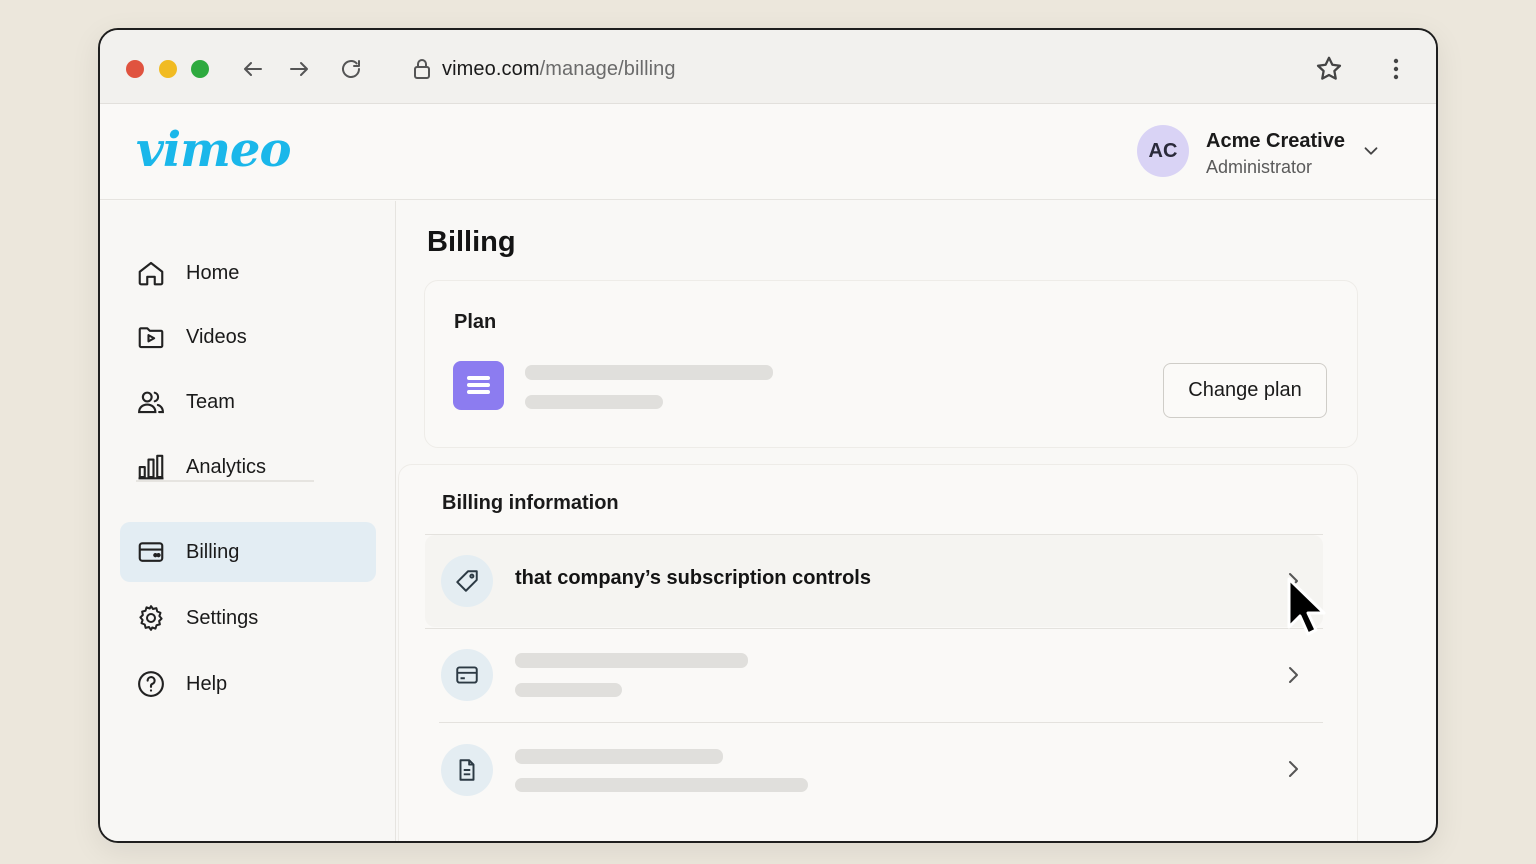  What do you see at coordinates (299, 69) in the screenshot?
I see `forward-arrow-icon` at bounding box center [299, 69].